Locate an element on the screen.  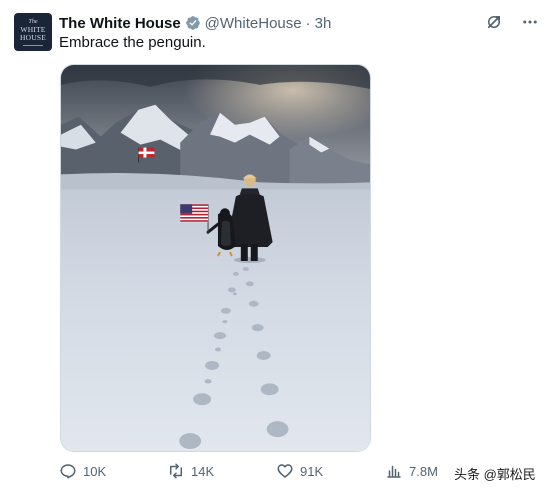
watermark: 头条 @郭松民 is located at coordinates (495, 474).